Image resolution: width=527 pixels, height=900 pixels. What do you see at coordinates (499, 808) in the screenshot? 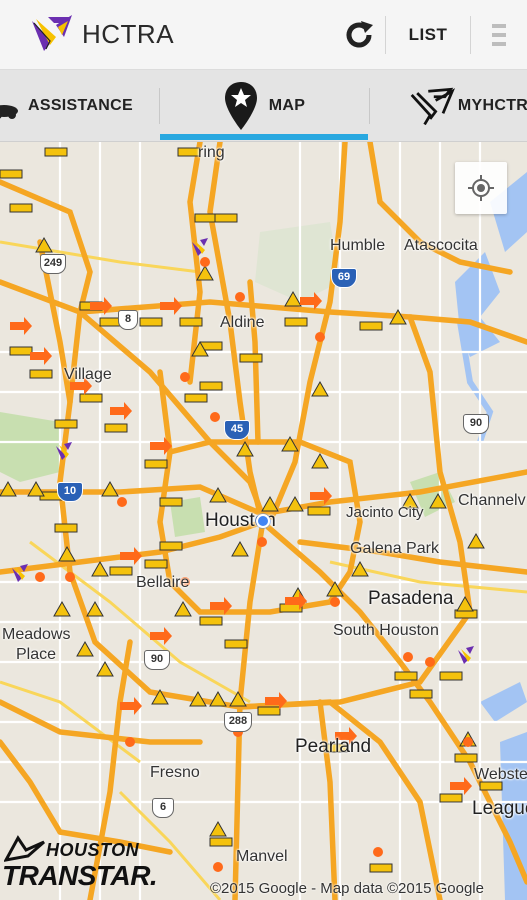
I see `place-label: League` at bounding box center [499, 808].